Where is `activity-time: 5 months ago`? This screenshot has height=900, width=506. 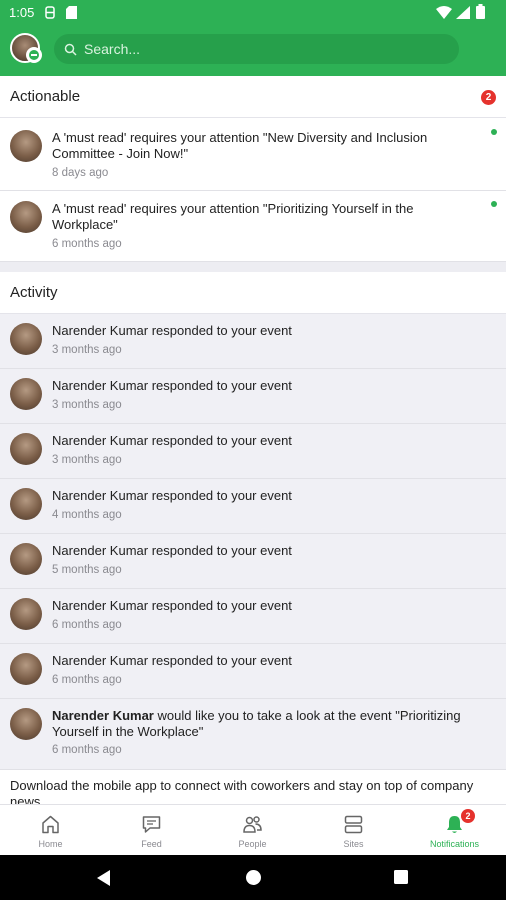
activity-time: 5 months ago is located at coordinates (87, 570).